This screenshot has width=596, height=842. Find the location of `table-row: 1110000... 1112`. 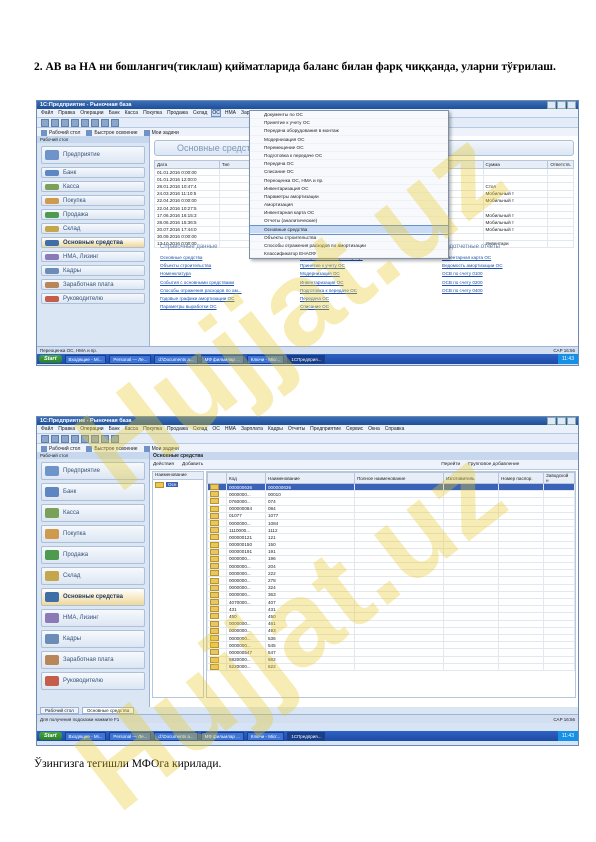

table-row: 1110000... 1112 is located at coordinates (391, 530).